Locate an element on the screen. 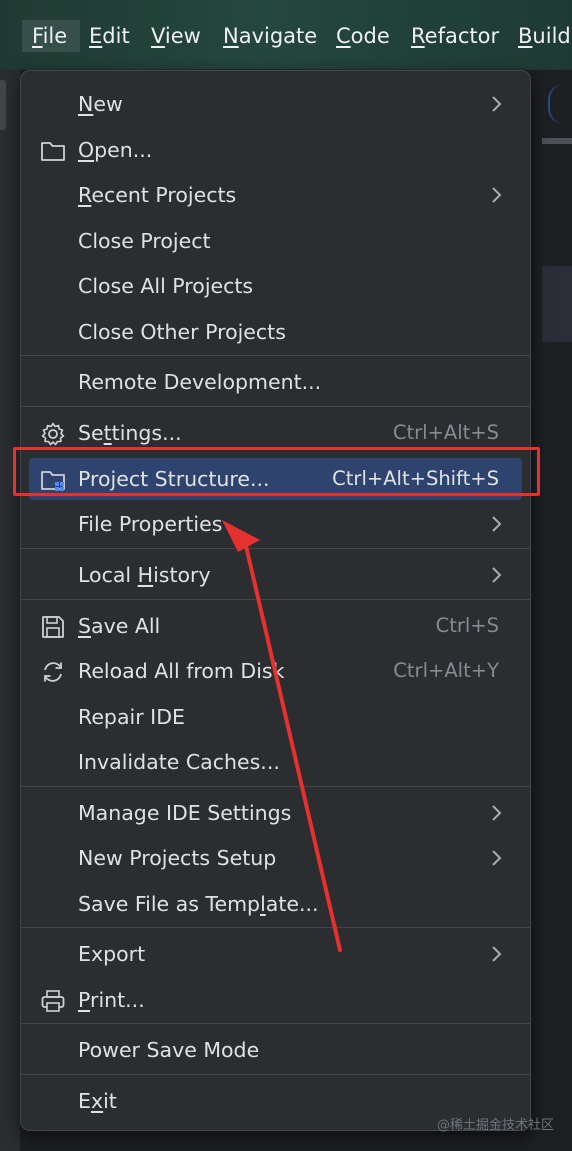 The image size is (572, 1151). folder-icon is located at coordinates (53, 151).